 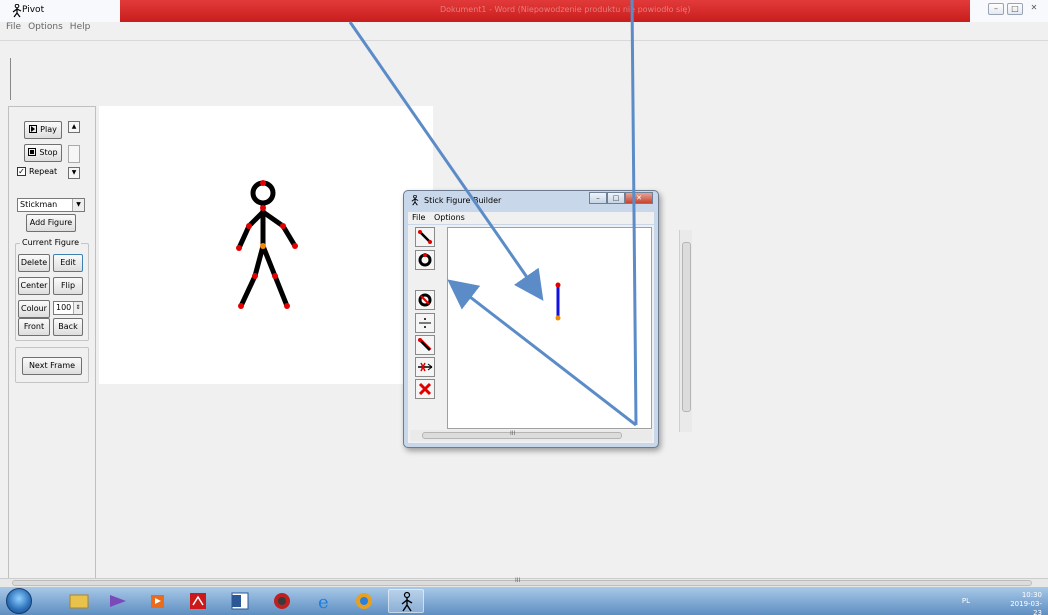 What do you see at coordinates (158, 601) in the screenshot?
I see `media-player-taskbar-icon` at bounding box center [158, 601].